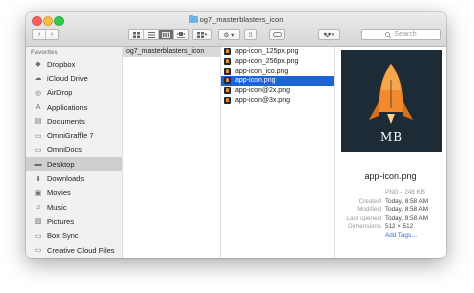 The height and width of the screenshot is (293, 474). What do you see at coordinates (277, 100) in the screenshot?
I see `list-item: app-icon@3x.png` at bounding box center [277, 100].